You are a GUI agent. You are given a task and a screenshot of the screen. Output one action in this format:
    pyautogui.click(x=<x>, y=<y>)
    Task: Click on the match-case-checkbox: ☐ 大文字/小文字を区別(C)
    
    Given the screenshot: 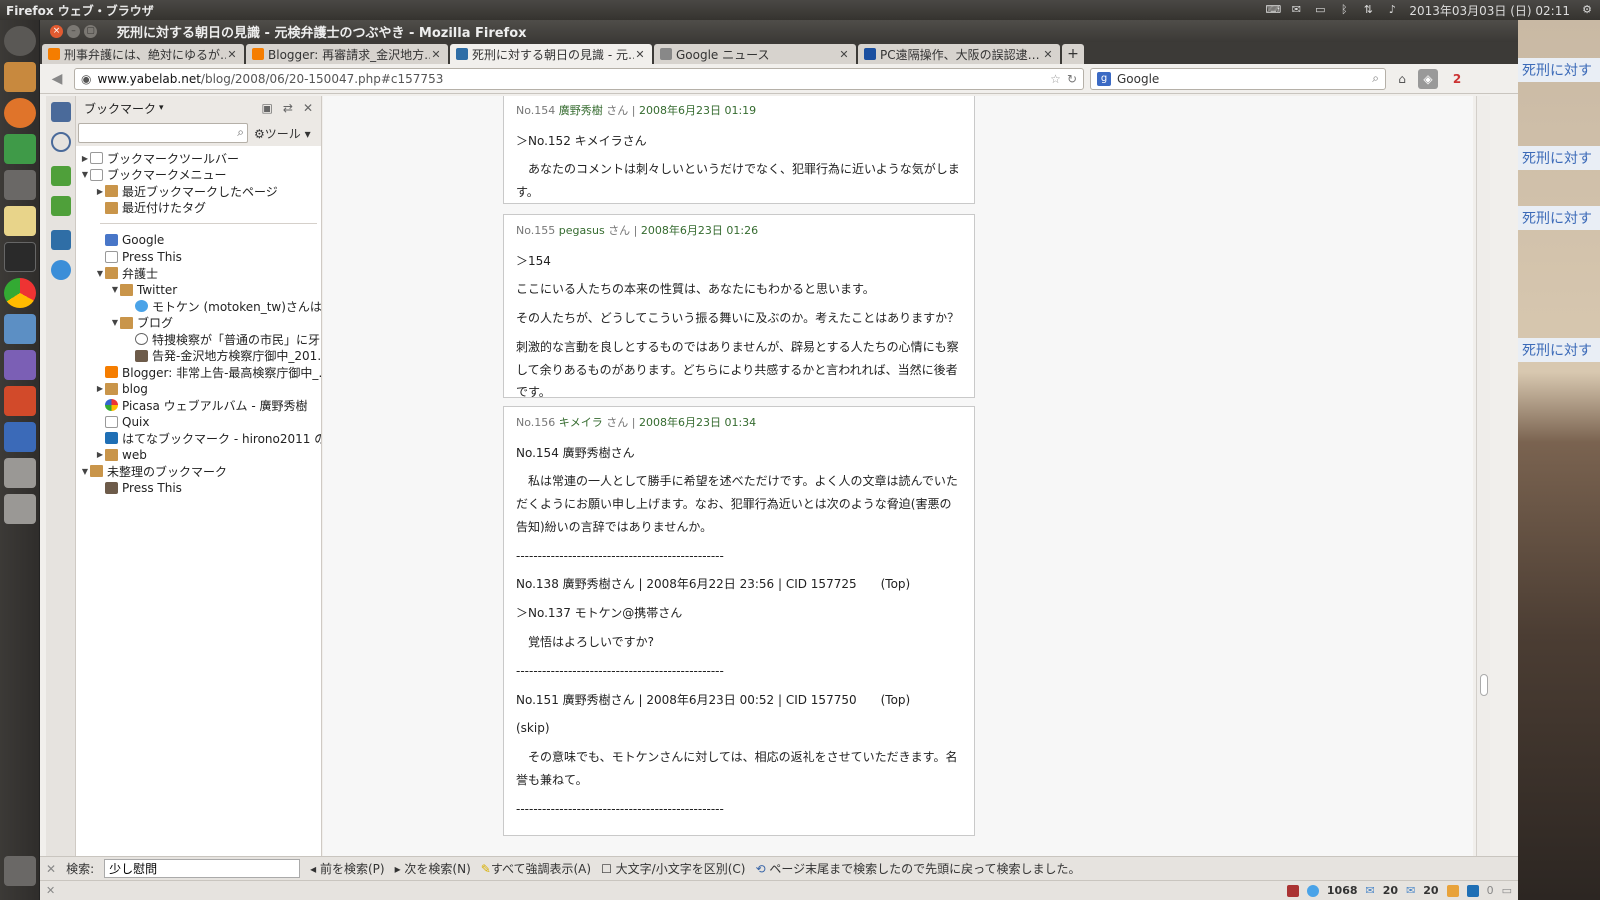 What is the action you would take?
    pyautogui.click(x=673, y=868)
    